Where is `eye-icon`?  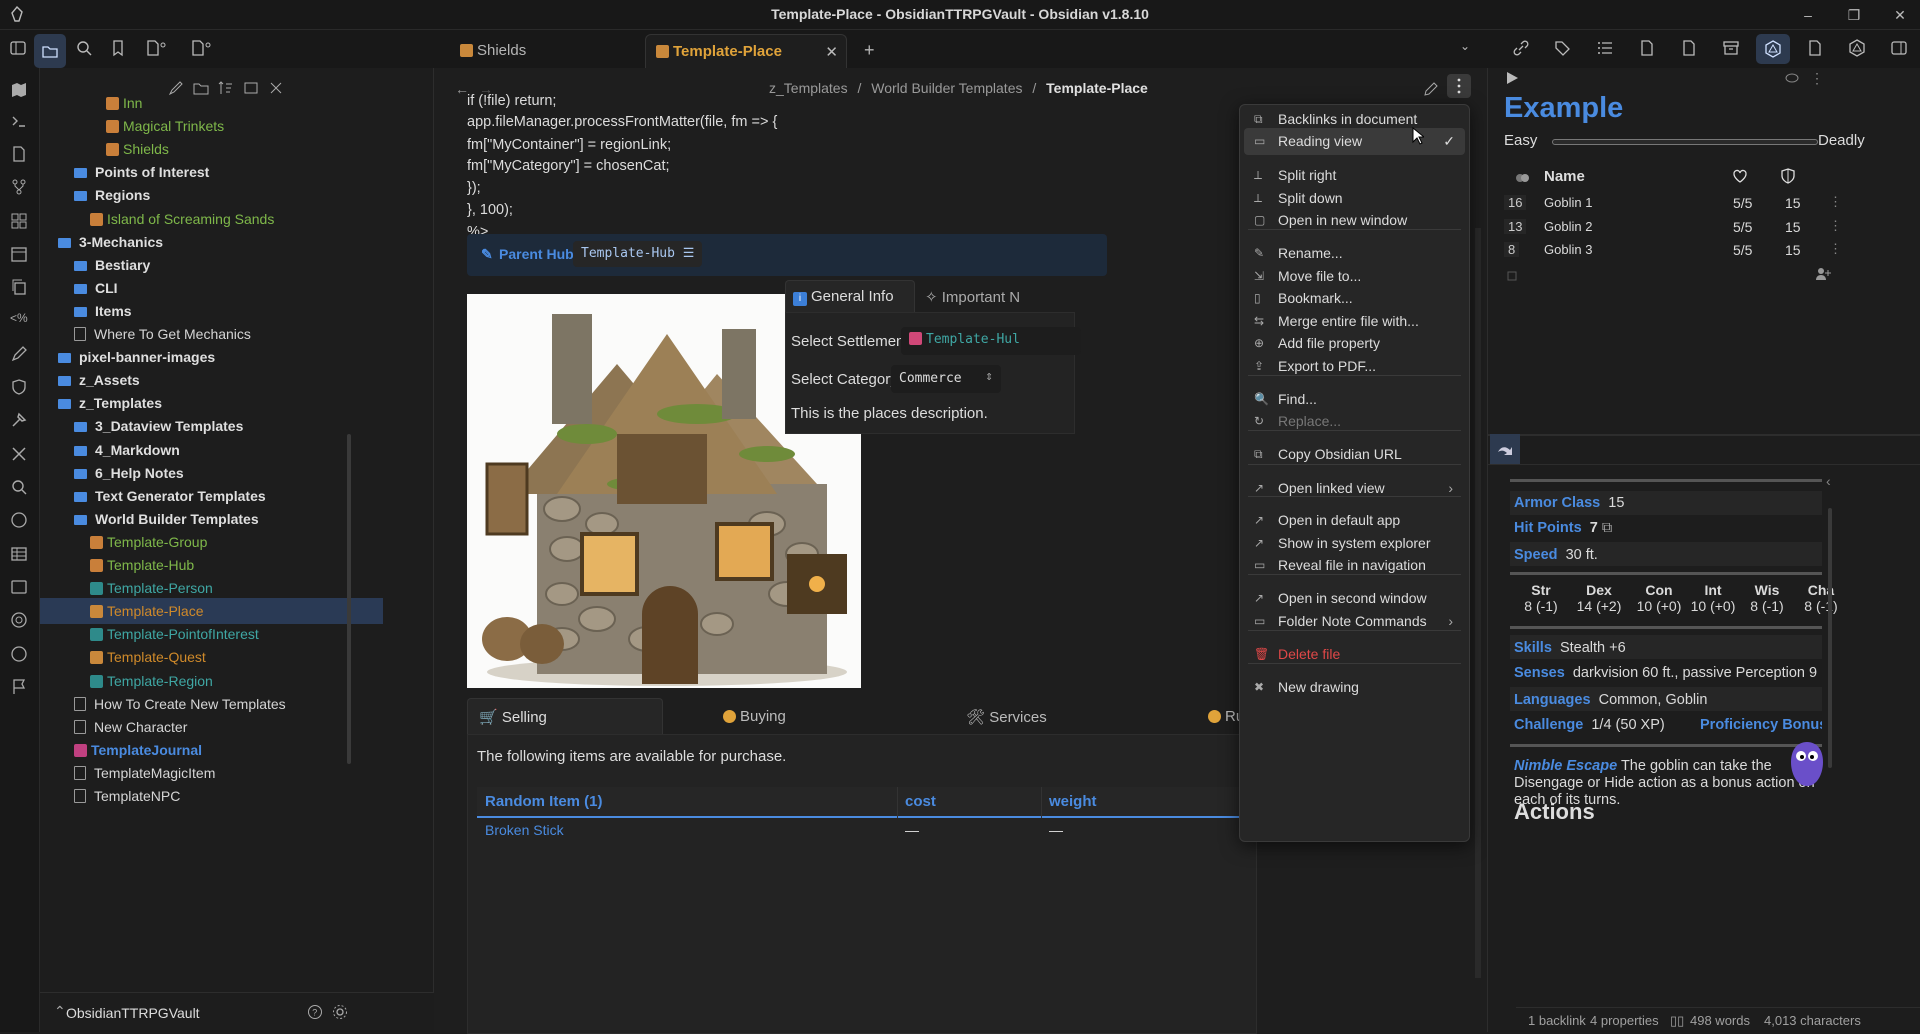 eye-icon is located at coordinates (1792, 78).